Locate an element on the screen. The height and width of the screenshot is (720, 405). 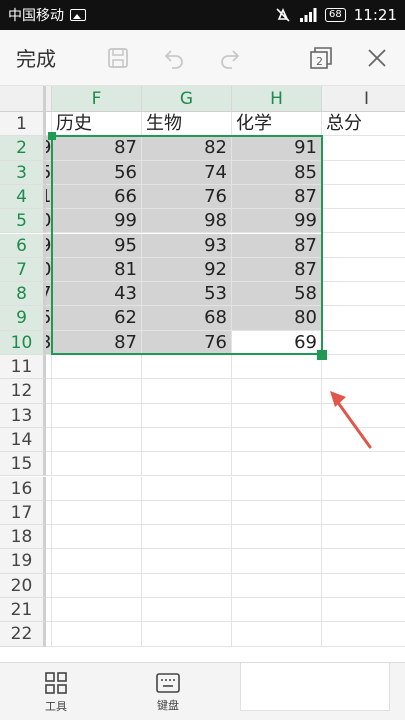
cell-g1: 生物 is located at coordinates (187, 124).